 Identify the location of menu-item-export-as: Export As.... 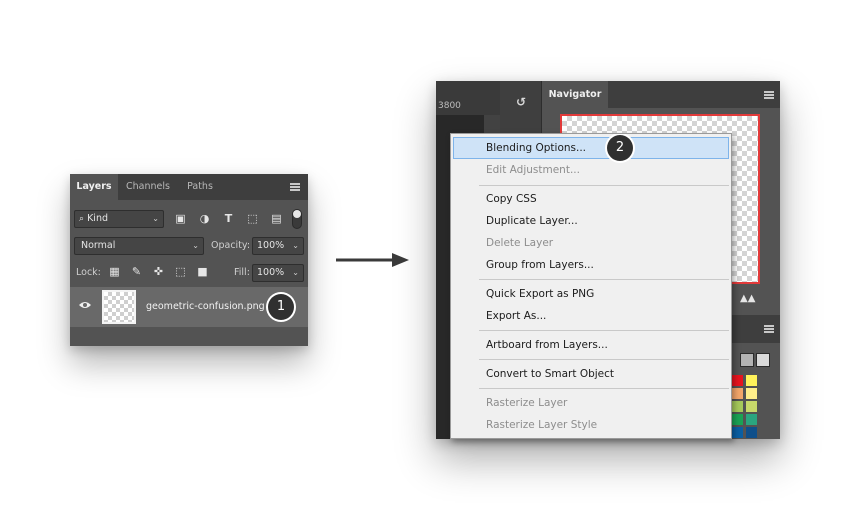
(591, 316).